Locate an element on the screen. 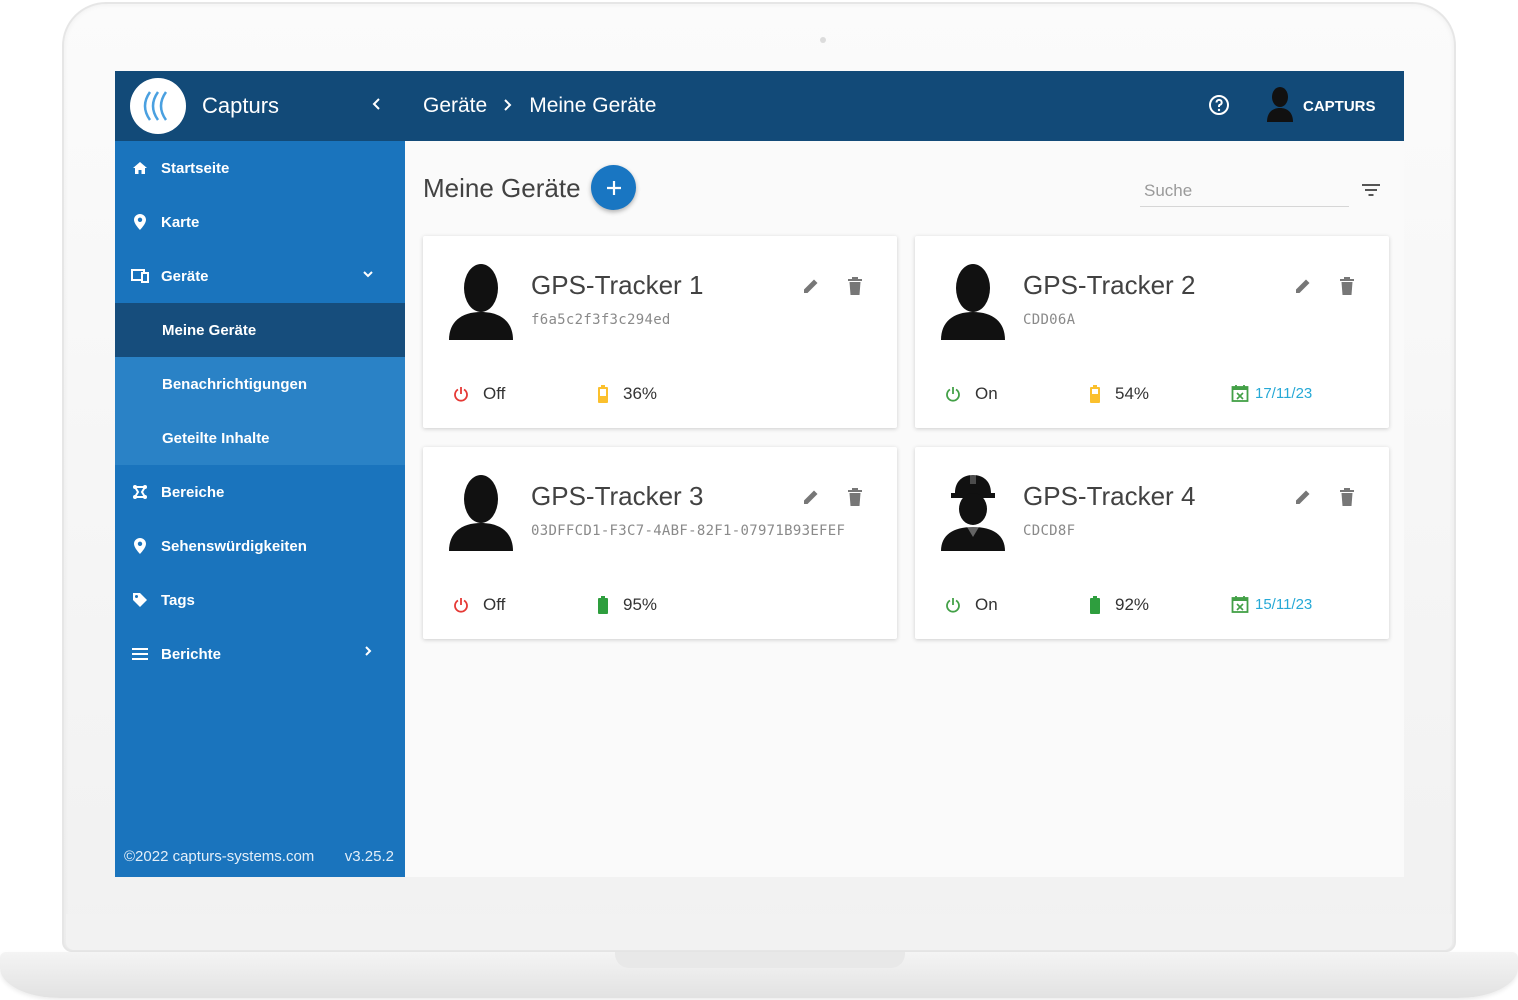  laptop-notch is located at coordinates (760, 960).